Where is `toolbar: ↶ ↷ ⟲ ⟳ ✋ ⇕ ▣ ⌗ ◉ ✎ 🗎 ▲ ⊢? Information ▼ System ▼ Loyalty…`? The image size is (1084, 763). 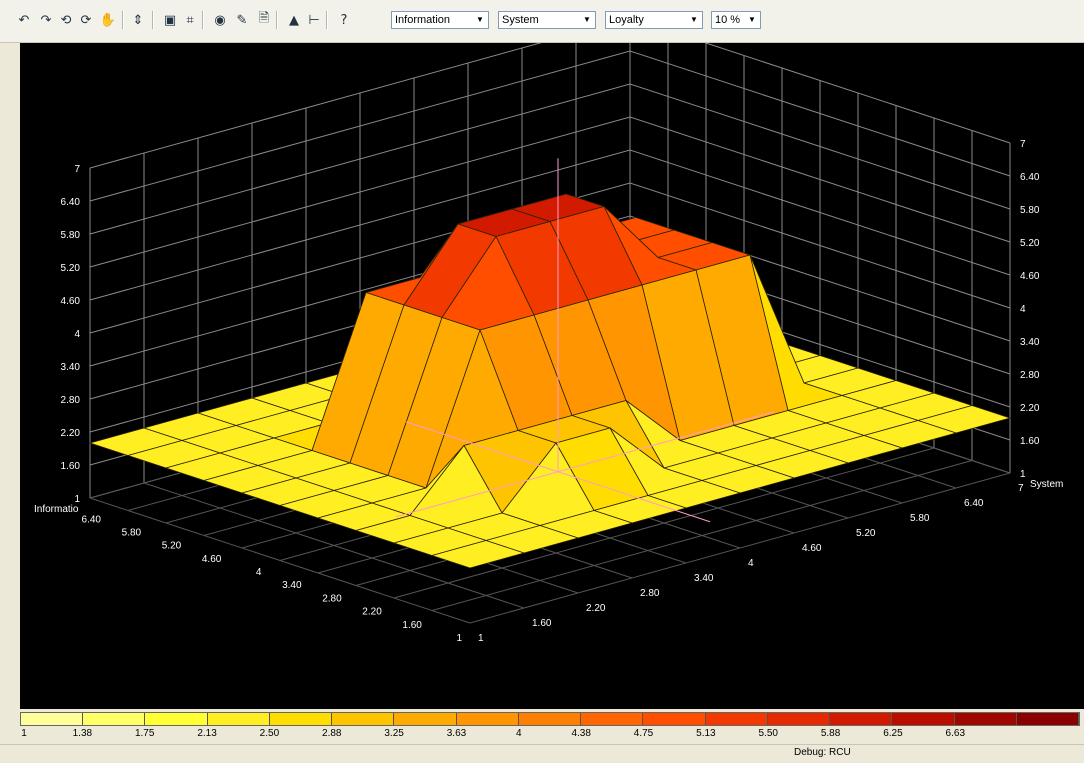 toolbar: ↶ ↷ ⟲ ⟳ ✋ ⇕ ▣ ⌗ ◉ ✎ 🗎 ▲ ⊢? Information ▼ System ▼ Loyalty… is located at coordinates (542, 21).